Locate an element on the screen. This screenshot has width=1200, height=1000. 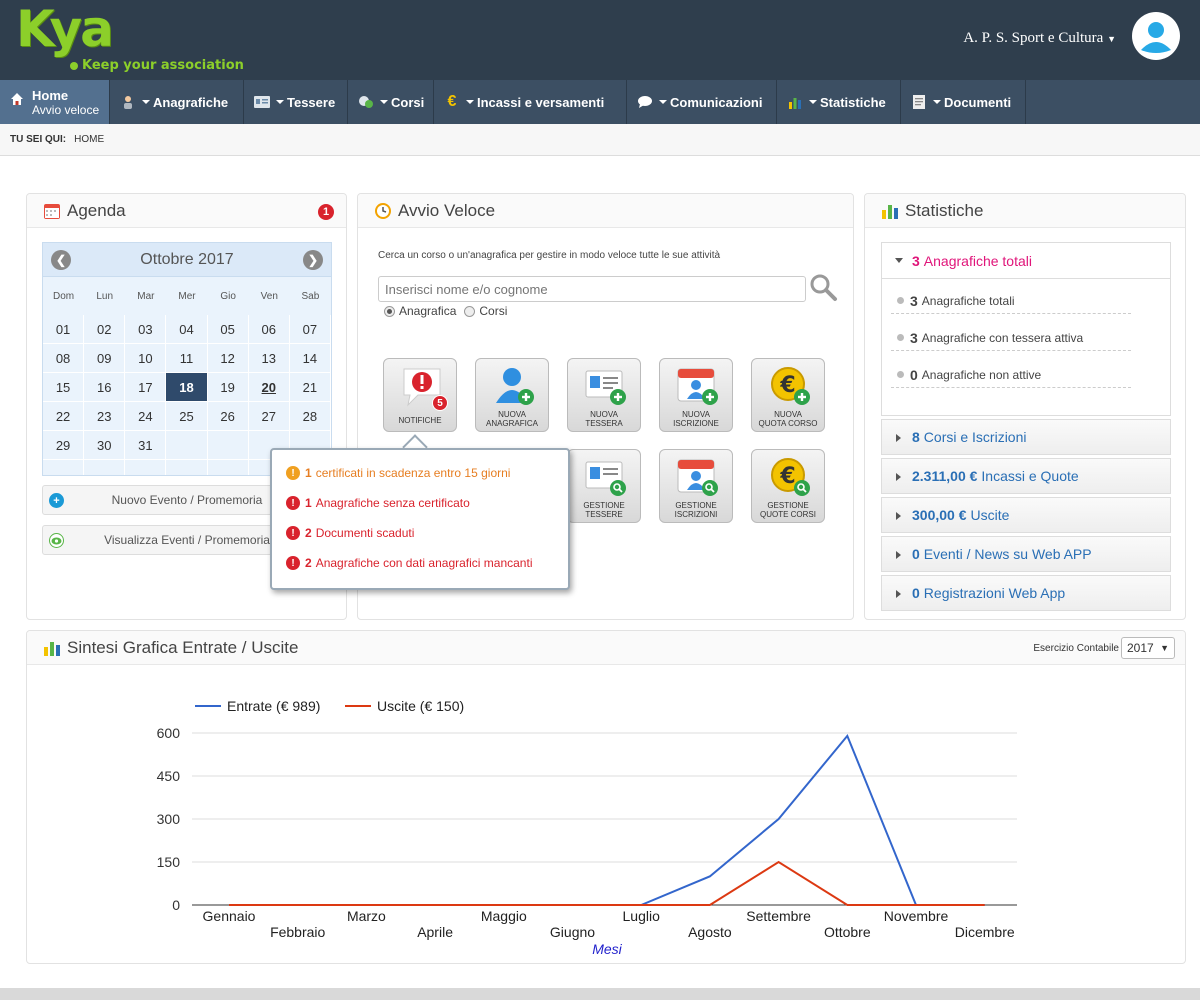
search-icon is located at coordinates (823, 288).